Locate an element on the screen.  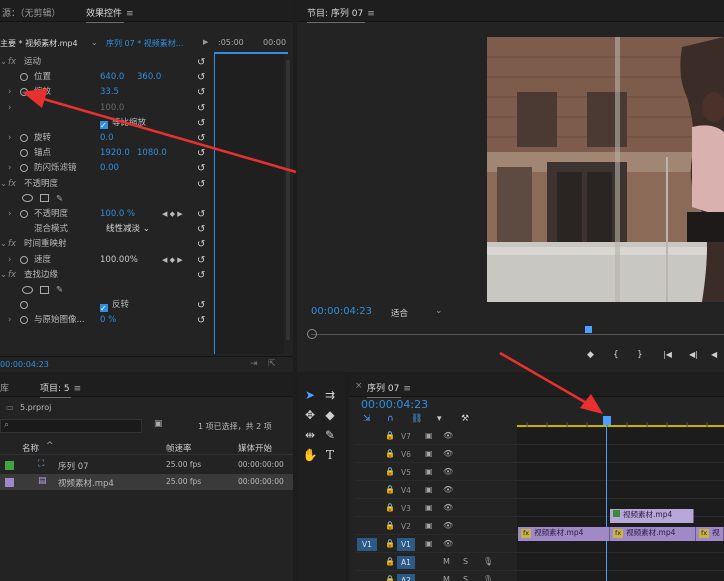
clip-v1: fx 视 is located at coordinates (710, 534).